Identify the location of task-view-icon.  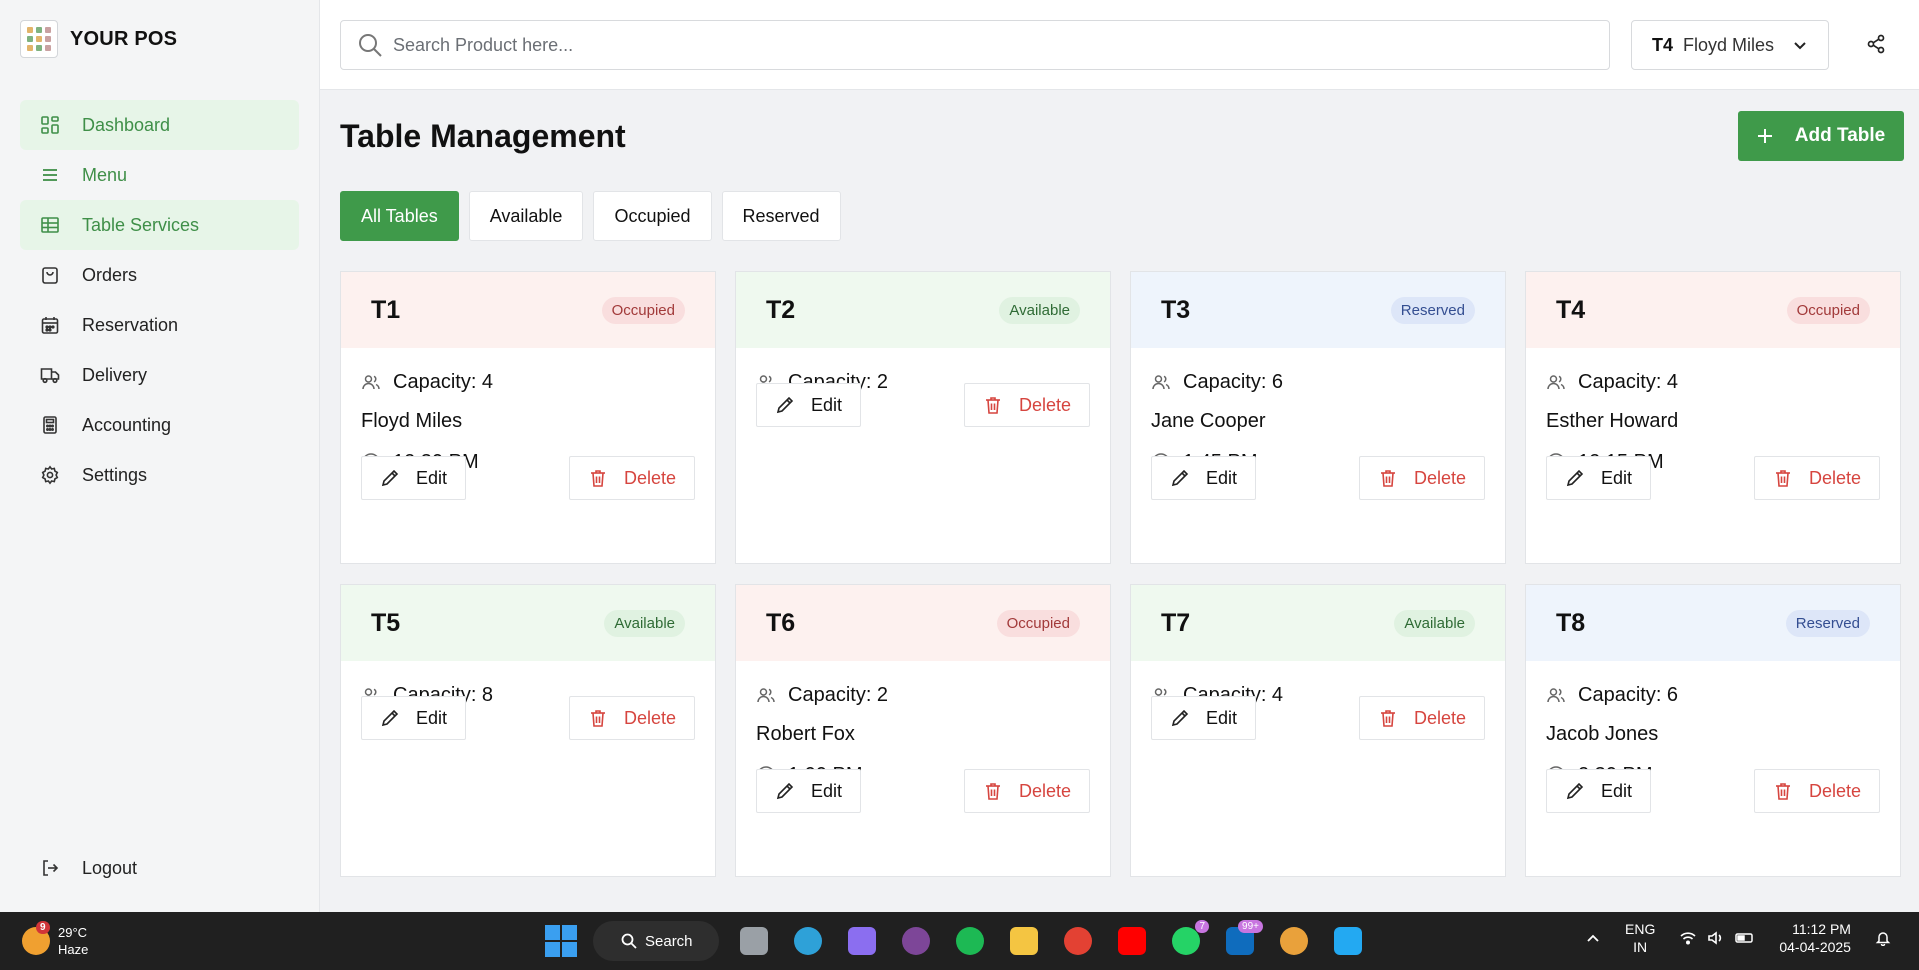
(754, 941).